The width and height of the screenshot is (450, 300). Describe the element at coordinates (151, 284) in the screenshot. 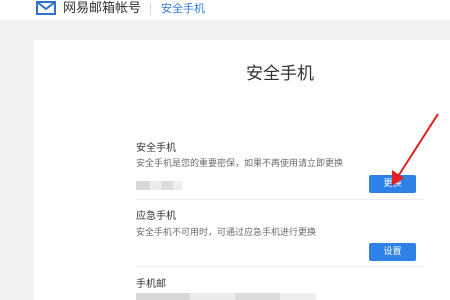

I see `section-title-mobile-mail: 手机邮` at that location.